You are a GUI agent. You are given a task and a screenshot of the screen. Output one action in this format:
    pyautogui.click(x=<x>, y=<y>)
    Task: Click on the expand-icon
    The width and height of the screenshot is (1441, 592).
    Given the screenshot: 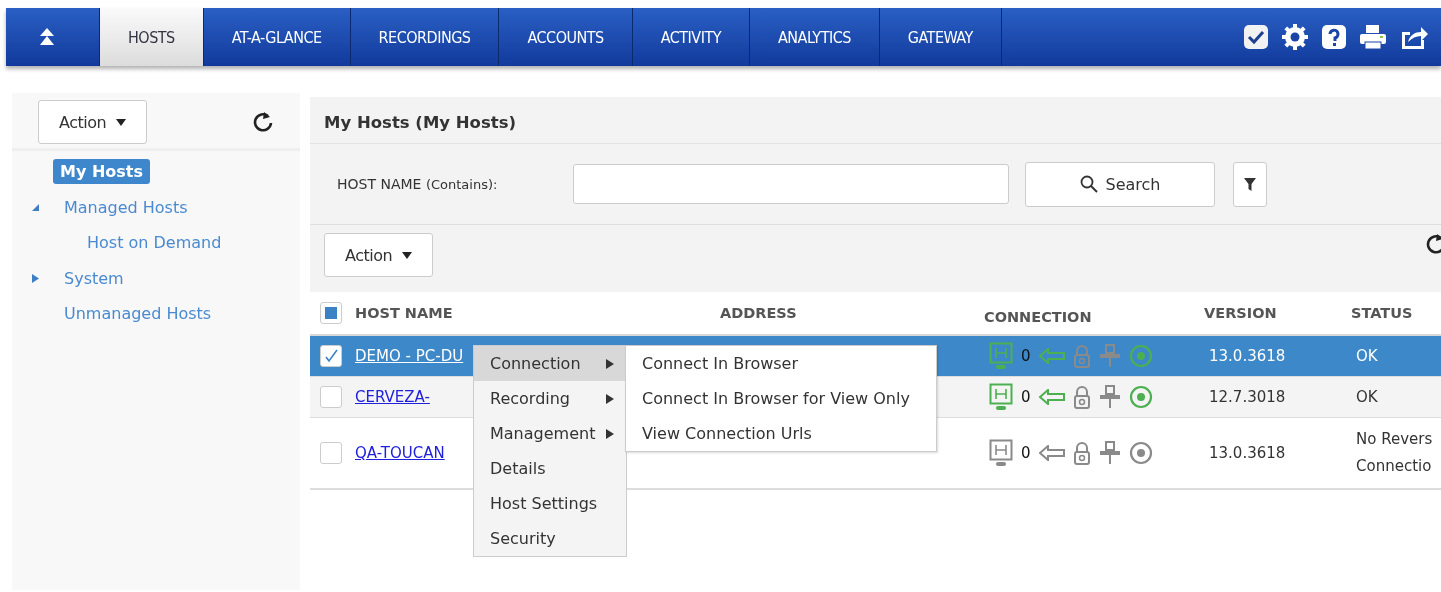 What is the action you would take?
    pyautogui.click(x=35, y=278)
    